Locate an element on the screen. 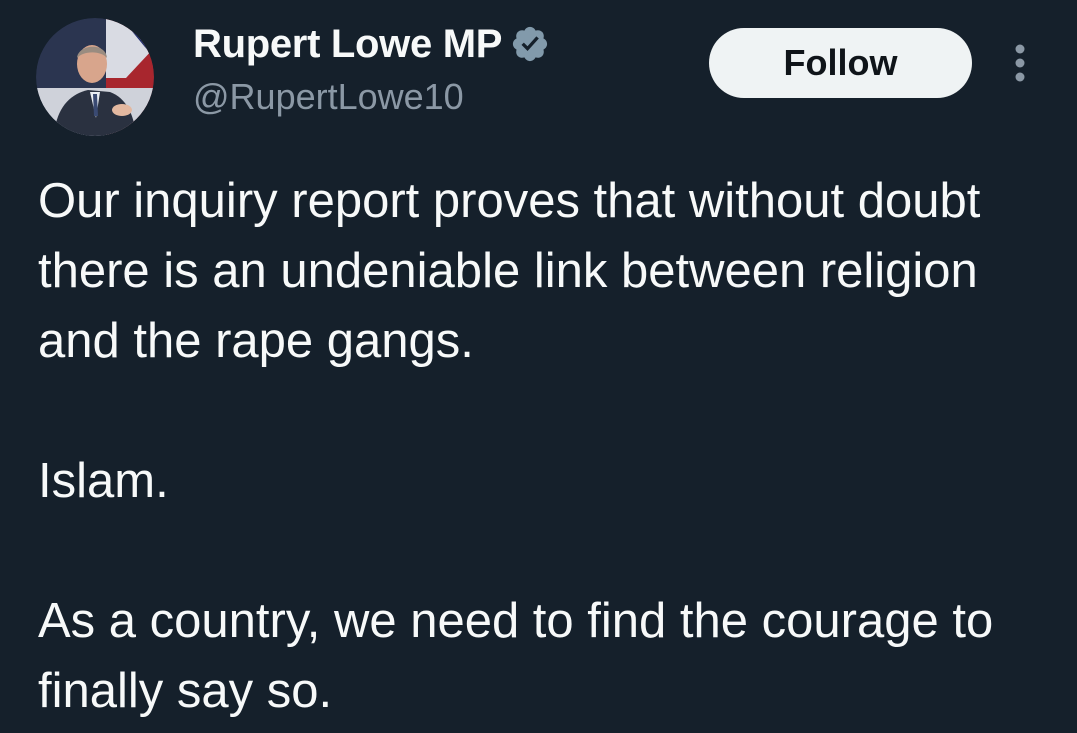 The height and width of the screenshot is (733, 1077). avatar is located at coordinates (95, 77).